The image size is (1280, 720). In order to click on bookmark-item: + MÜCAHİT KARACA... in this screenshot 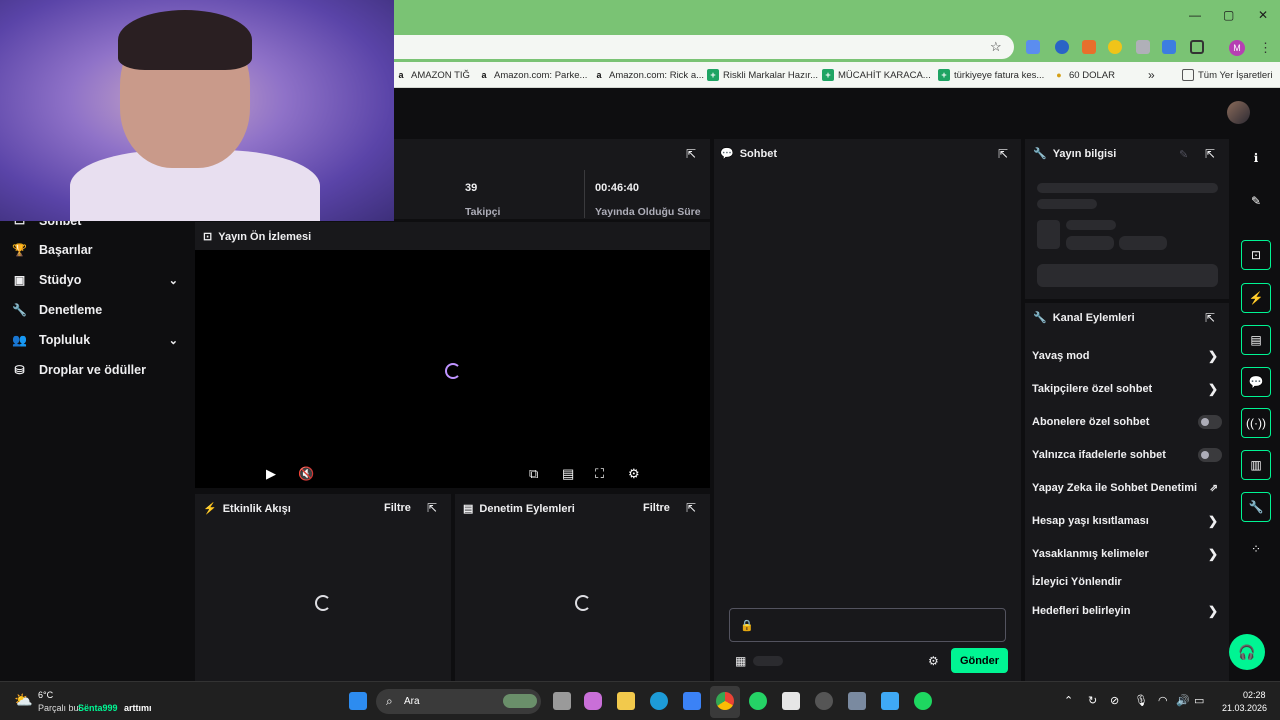, I will do `click(876, 75)`.